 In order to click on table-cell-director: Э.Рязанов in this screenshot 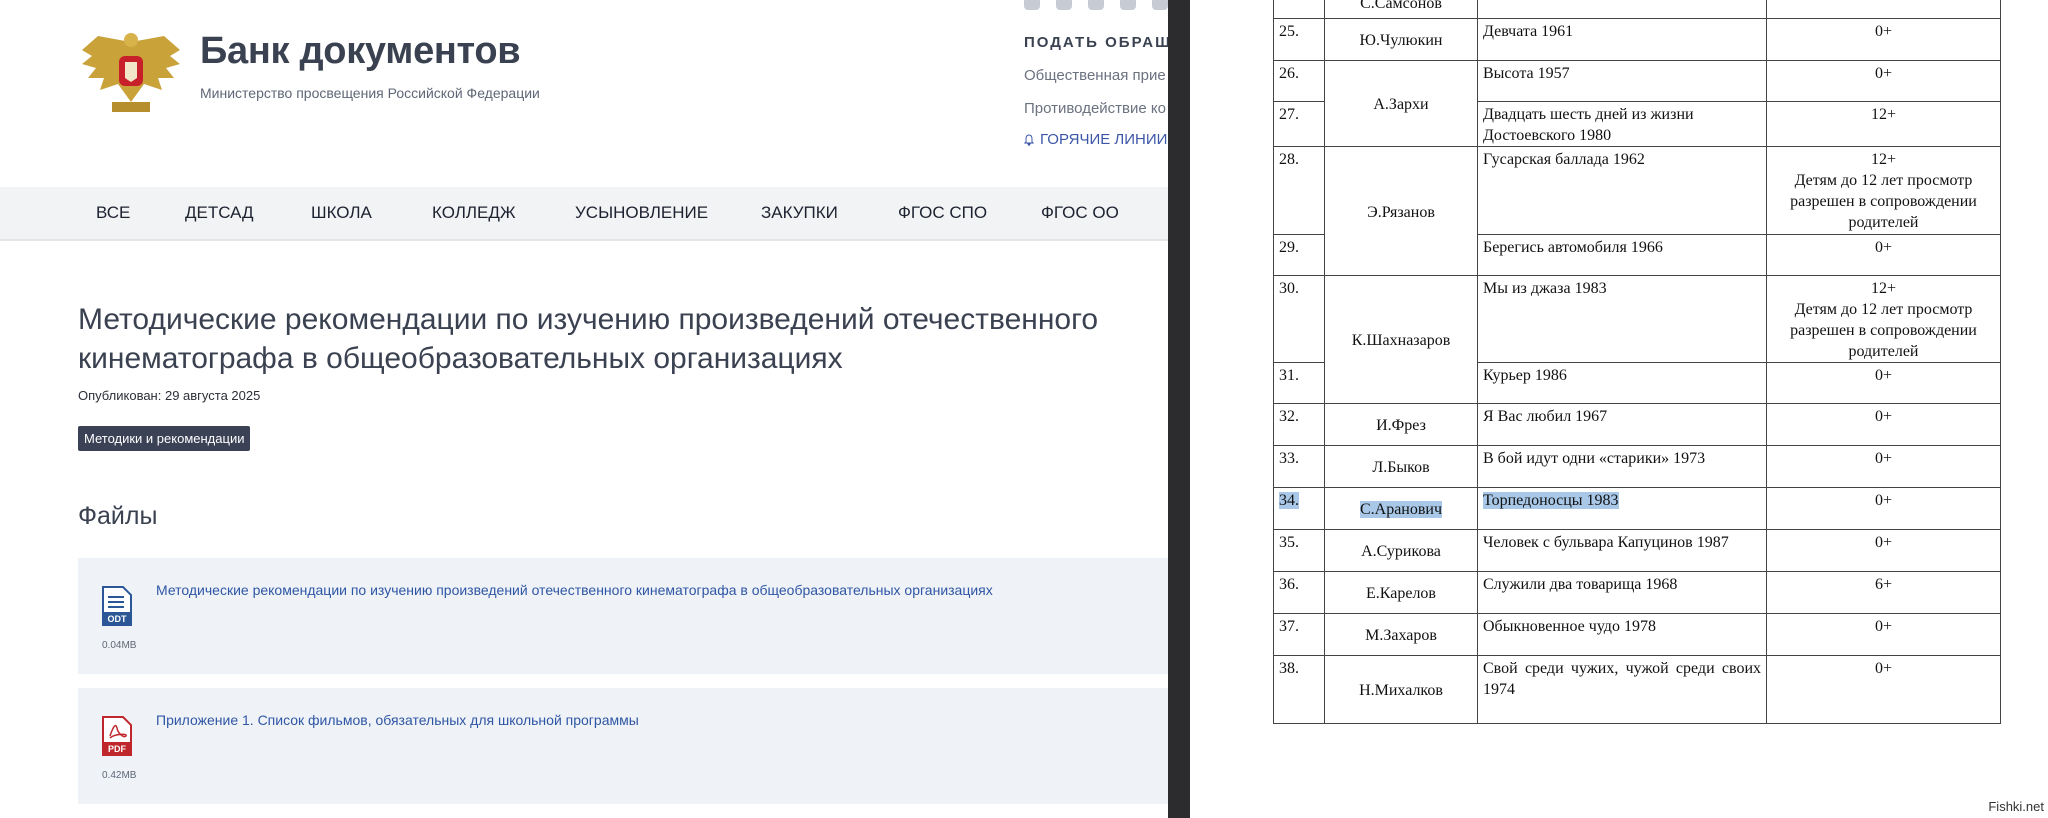, I will do `click(1401, 211)`.